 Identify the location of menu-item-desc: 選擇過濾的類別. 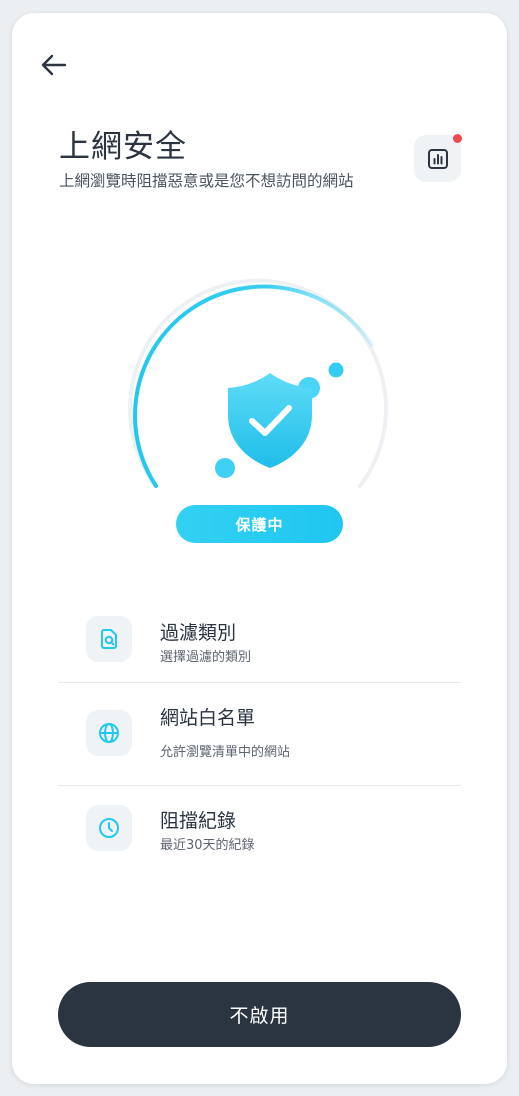
(206, 657).